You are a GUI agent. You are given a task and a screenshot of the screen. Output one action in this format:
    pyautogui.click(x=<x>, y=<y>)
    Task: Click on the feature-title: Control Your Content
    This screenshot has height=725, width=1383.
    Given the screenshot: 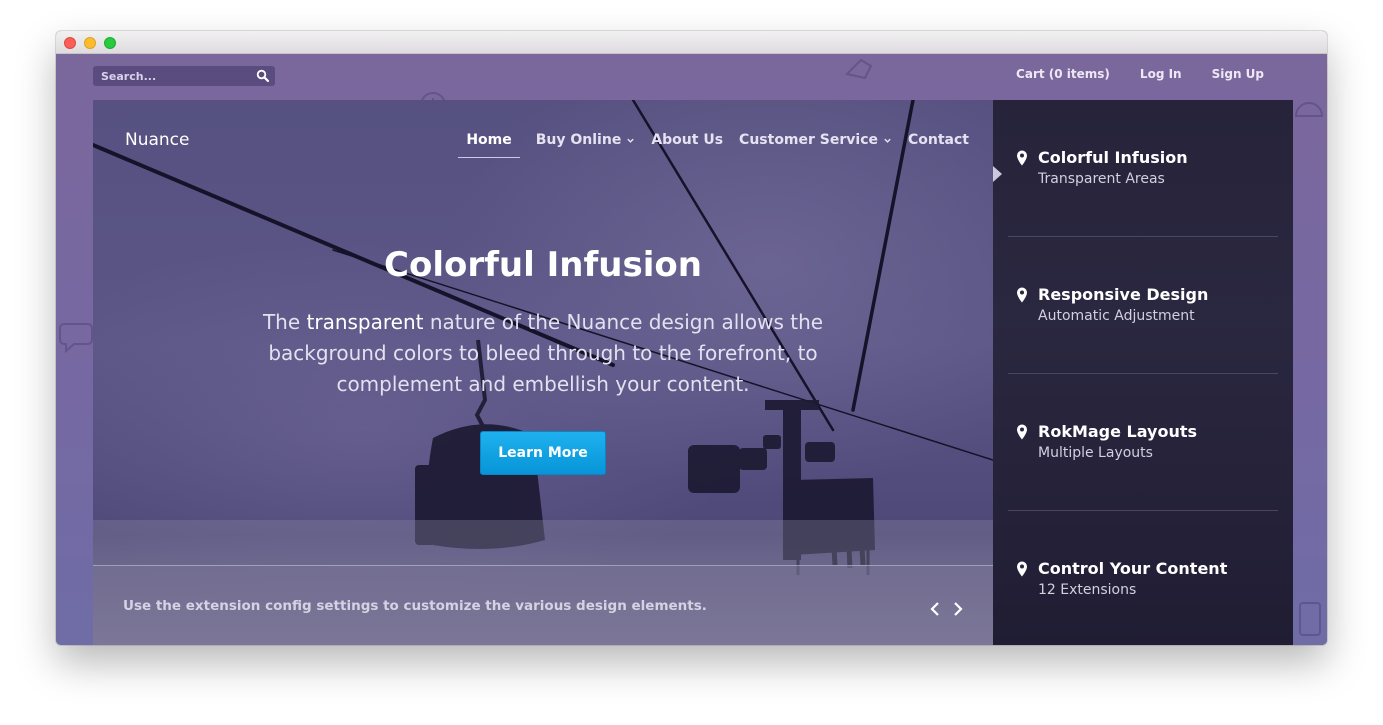 What is the action you would take?
    pyautogui.click(x=1133, y=568)
    